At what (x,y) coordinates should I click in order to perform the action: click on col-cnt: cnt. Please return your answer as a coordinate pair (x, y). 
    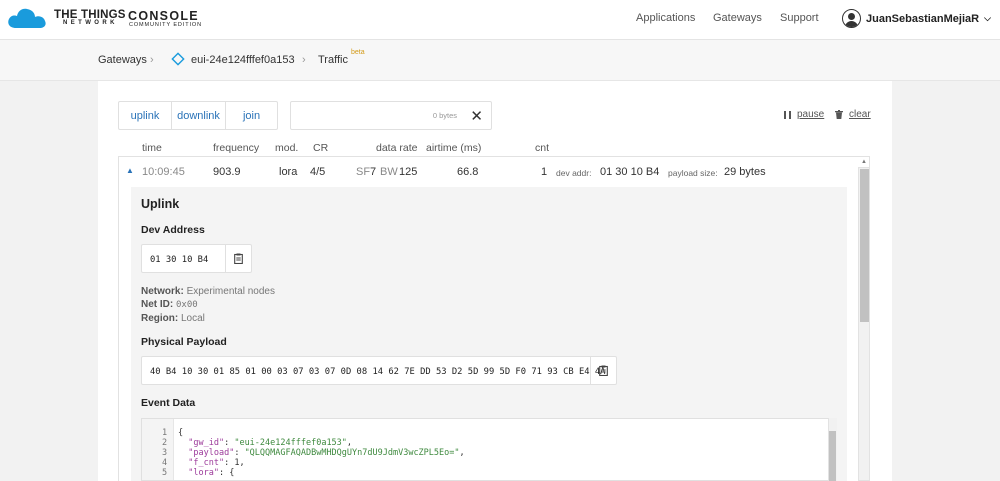
    Looking at the image, I should click on (542, 148).